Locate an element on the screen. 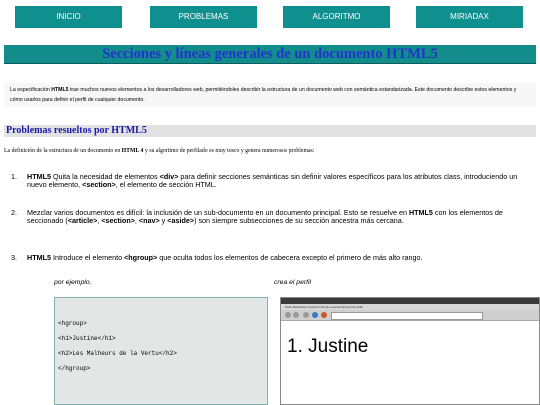 This screenshot has height=405, width=540. item-code: <nav> is located at coordinates (149, 221).